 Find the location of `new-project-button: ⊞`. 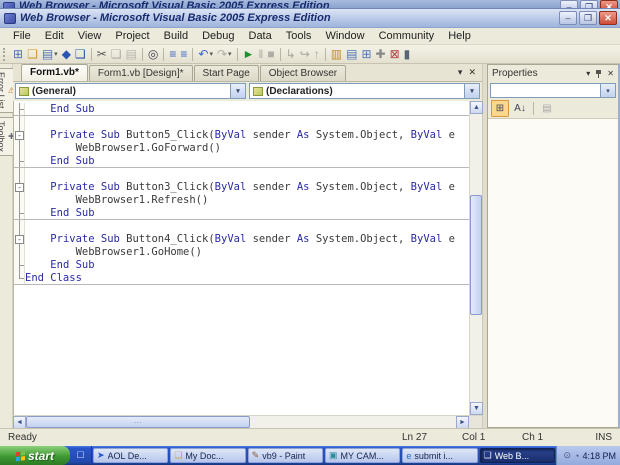

new-project-button: ⊞ is located at coordinates (18, 54).